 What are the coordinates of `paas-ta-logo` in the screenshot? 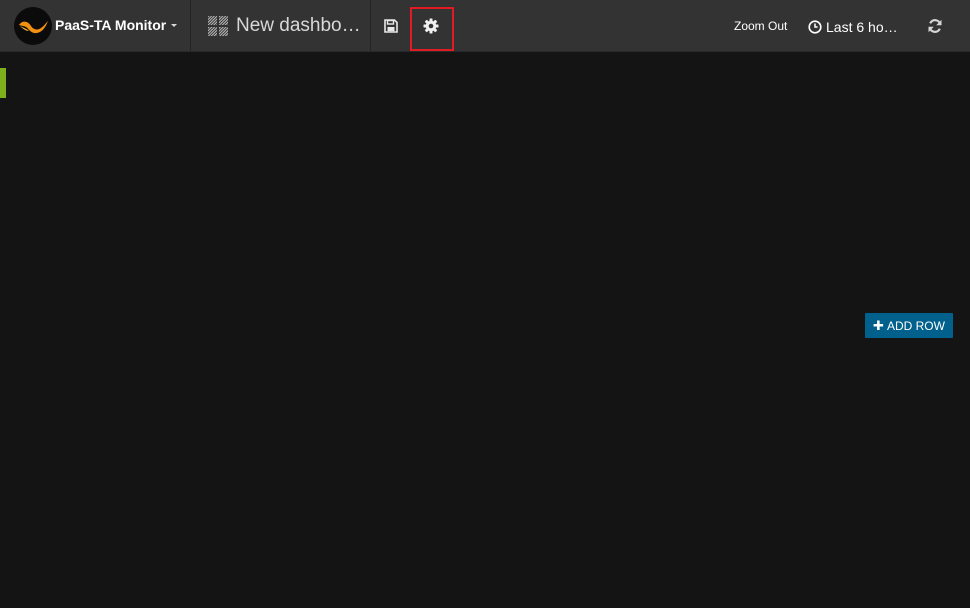 It's located at (33, 26).